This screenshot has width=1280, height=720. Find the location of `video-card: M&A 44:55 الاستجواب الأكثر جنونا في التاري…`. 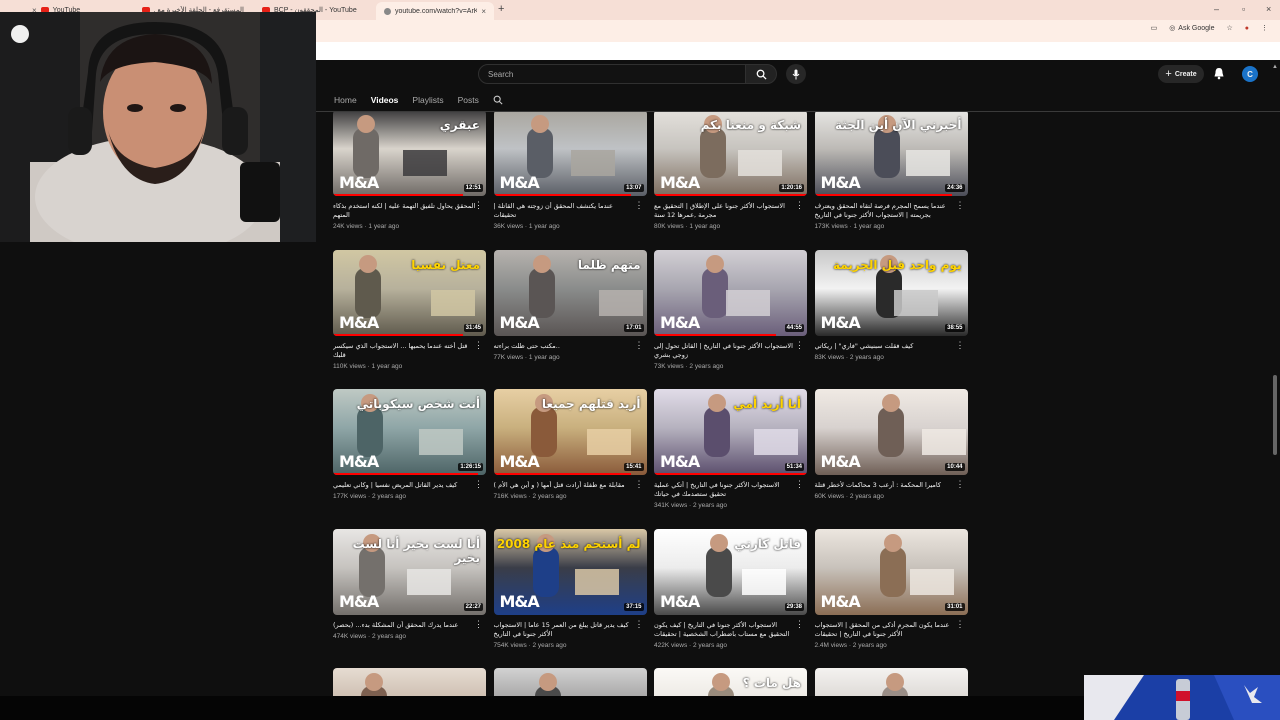

video-card: M&A 44:55 الاستجواب الأكثر جنونا في التاري… is located at coordinates (730, 309).